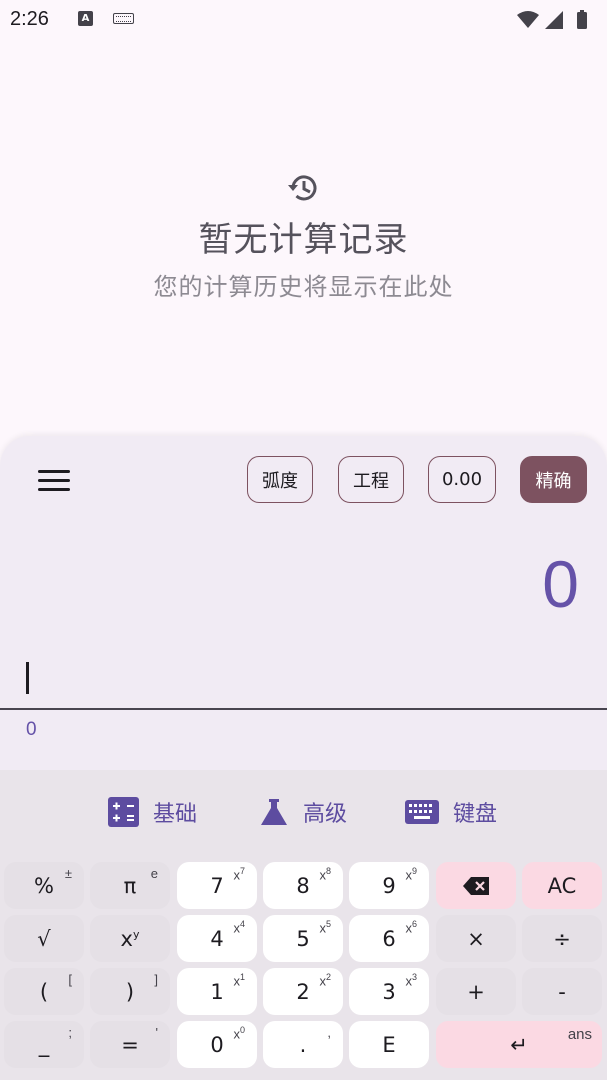 The image size is (607, 1080). What do you see at coordinates (130, 1044) in the screenshot?
I see `key-equals: = '` at bounding box center [130, 1044].